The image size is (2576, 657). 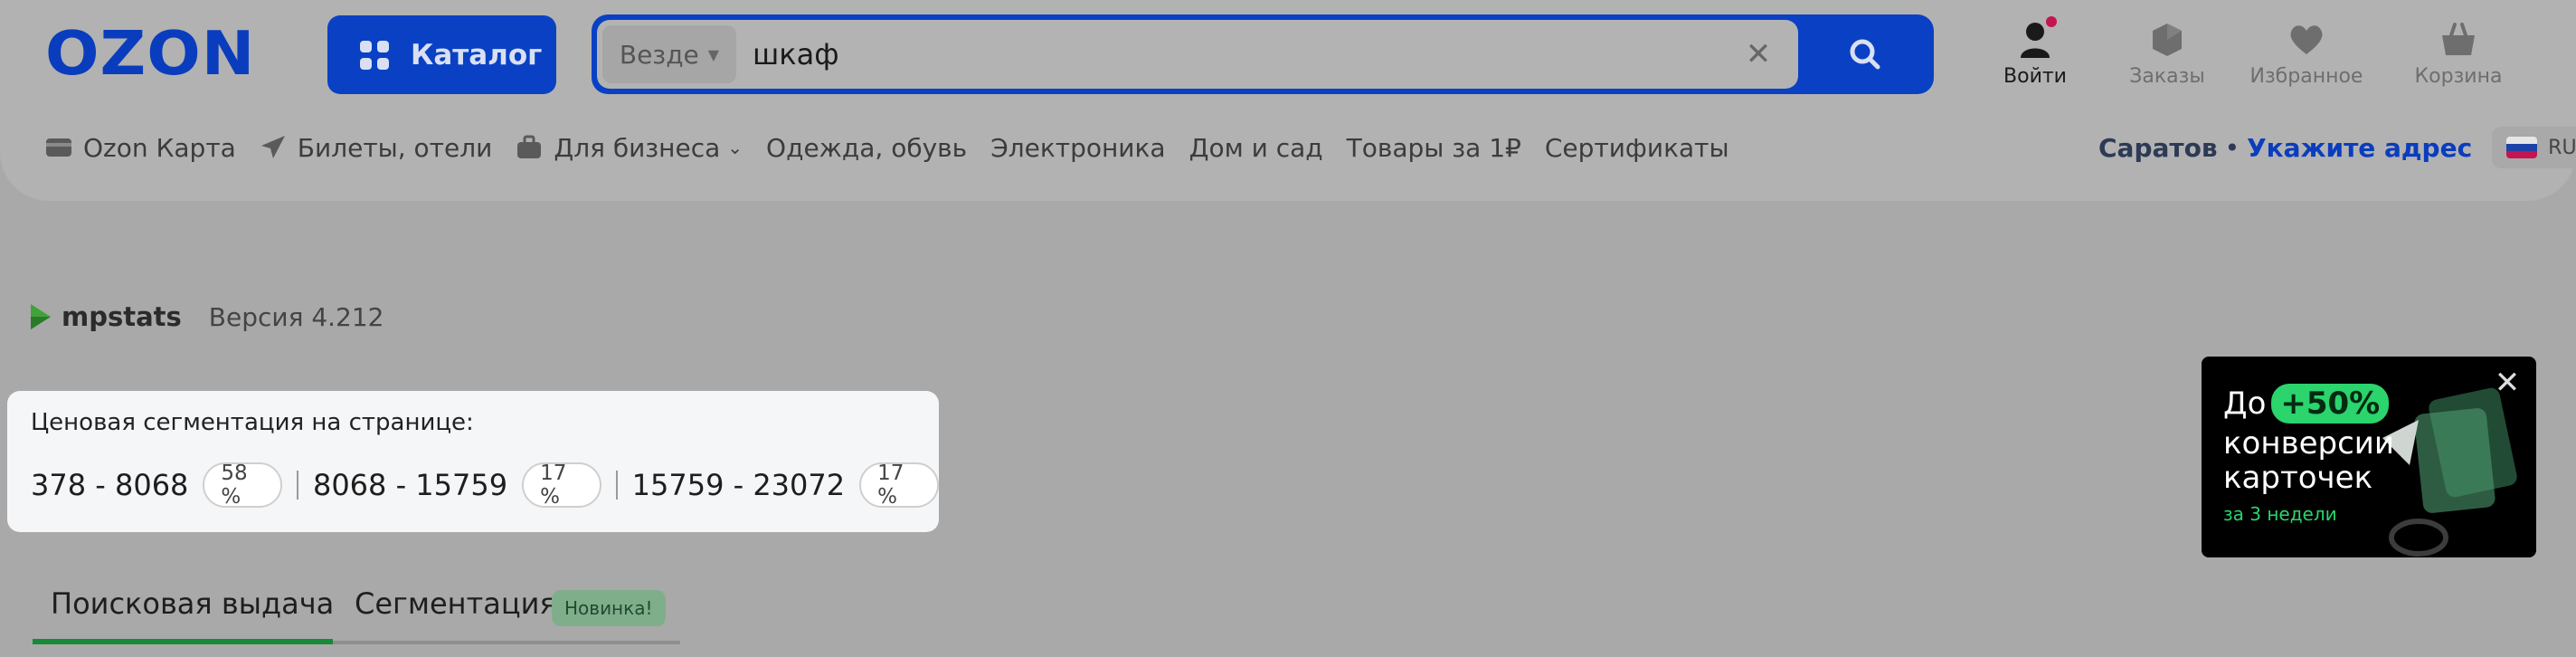 I want to click on segment-range: 378 - 8068, so click(x=110, y=485).